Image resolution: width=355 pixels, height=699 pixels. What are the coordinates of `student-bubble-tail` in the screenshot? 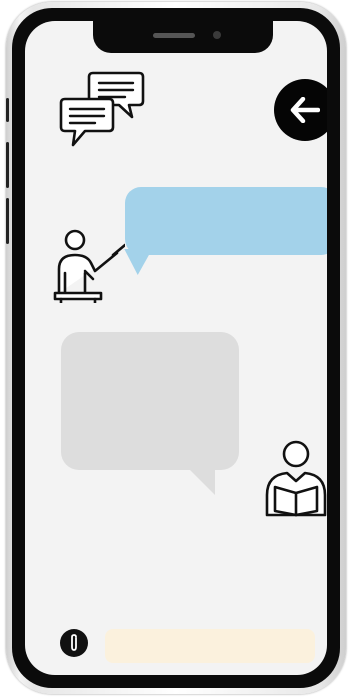 It's located at (200, 480).